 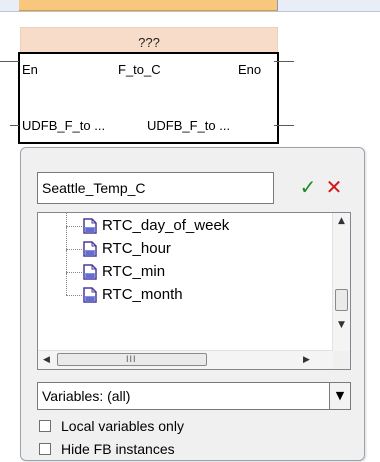 I want to click on tree-item-label: RTC_day_of_week, so click(x=166, y=225).